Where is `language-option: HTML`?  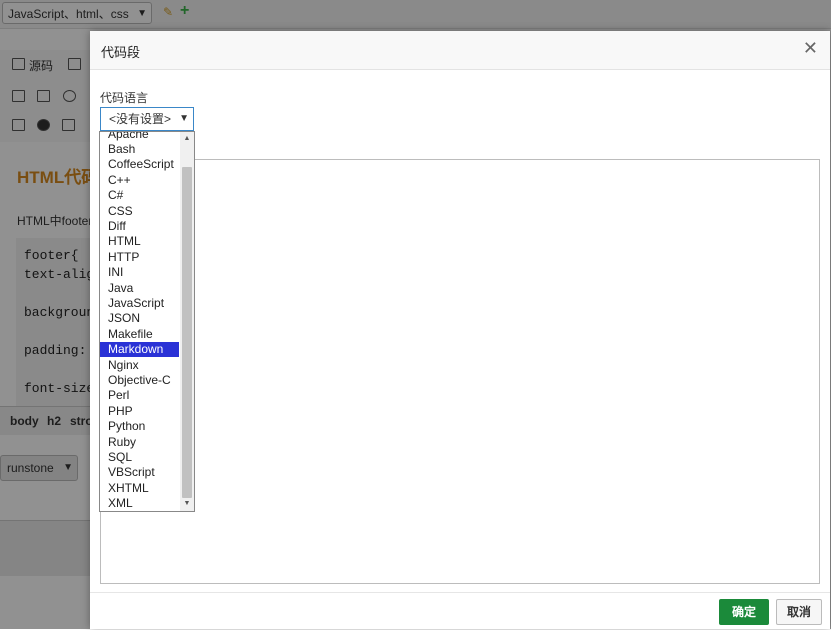 language-option: HTML is located at coordinates (139, 241).